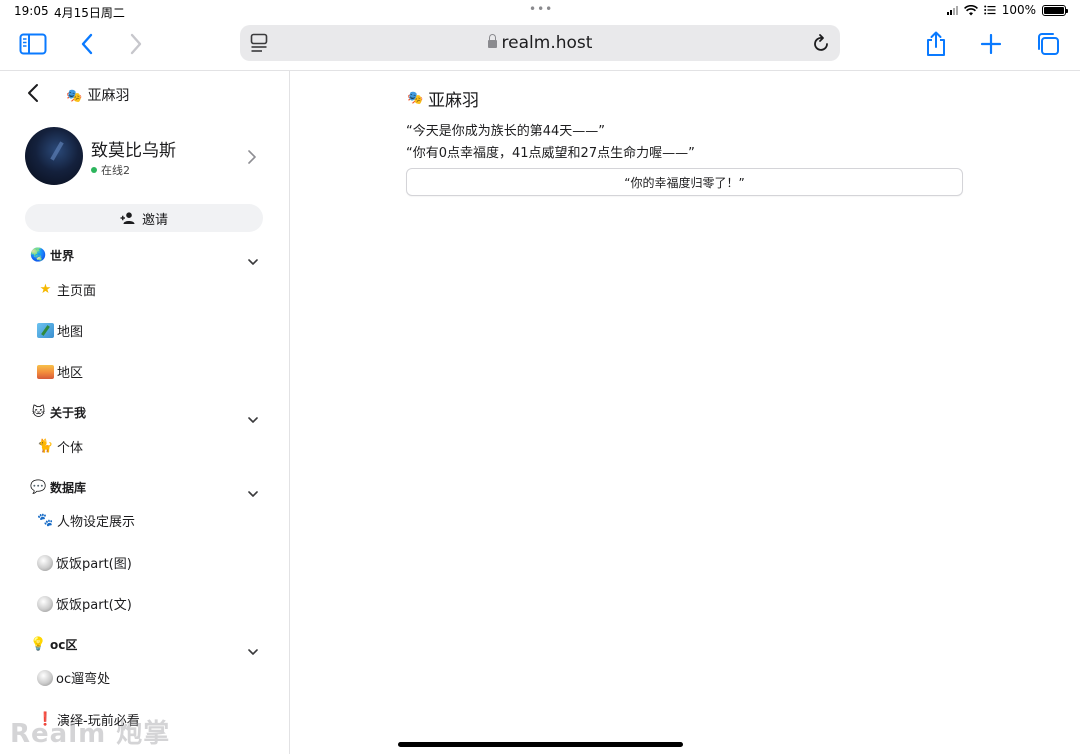 This screenshot has width=1080, height=754. I want to click on sidebar-item-label: 人物设定展示, so click(96, 522).